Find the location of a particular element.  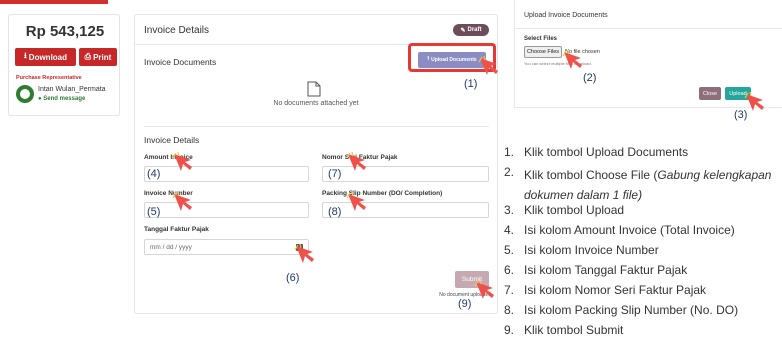

top-accent-strip is located at coordinates (54, 2).